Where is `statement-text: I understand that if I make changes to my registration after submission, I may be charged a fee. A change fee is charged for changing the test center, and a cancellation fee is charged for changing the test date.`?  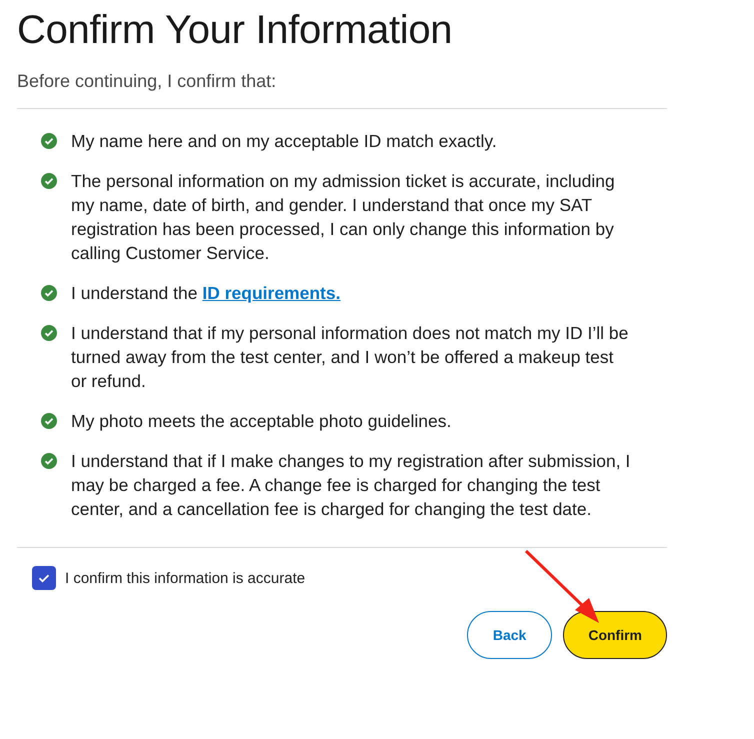 statement-text: I understand that if I make changes to my registration after submission, I may be charged a fee. A change fee is charged for changing the test center, and a cancellation fee is charged for changing the test date. is located at coordinates (351, 485).